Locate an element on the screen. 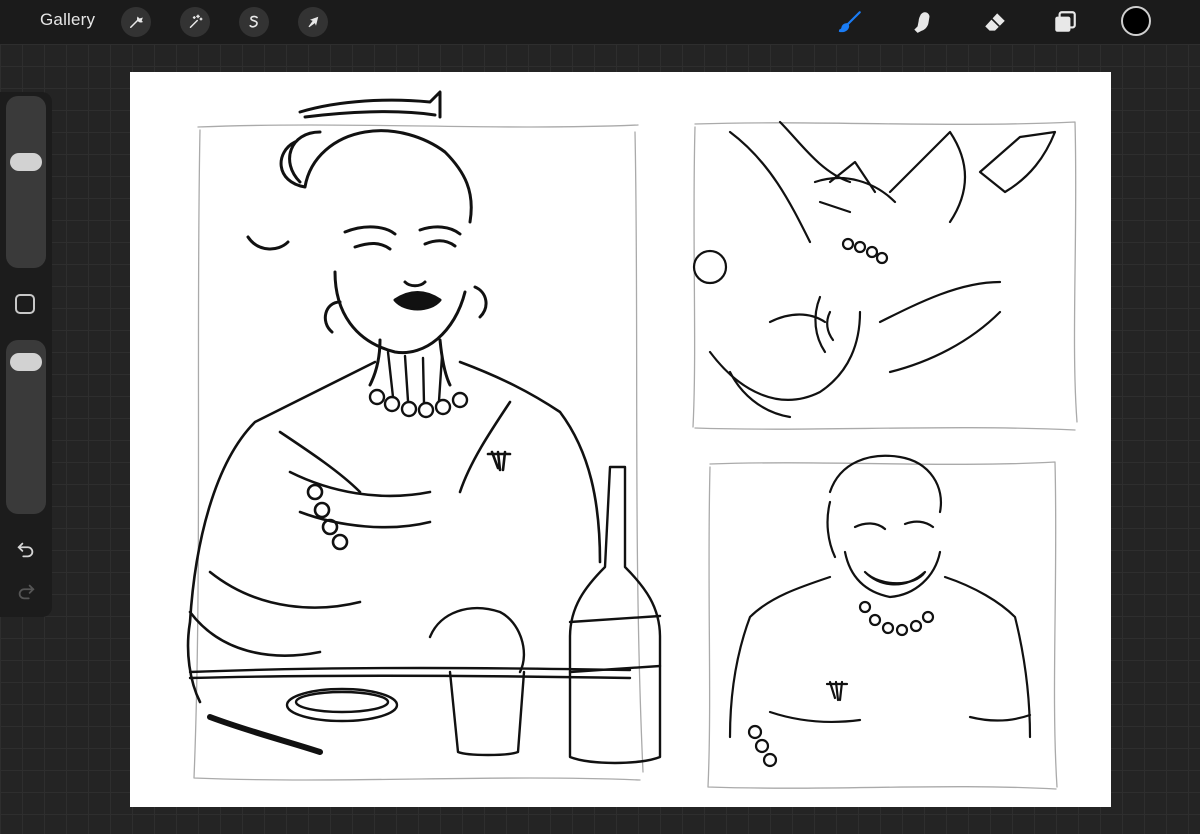  undo-button is located at coordinates (26, 550).